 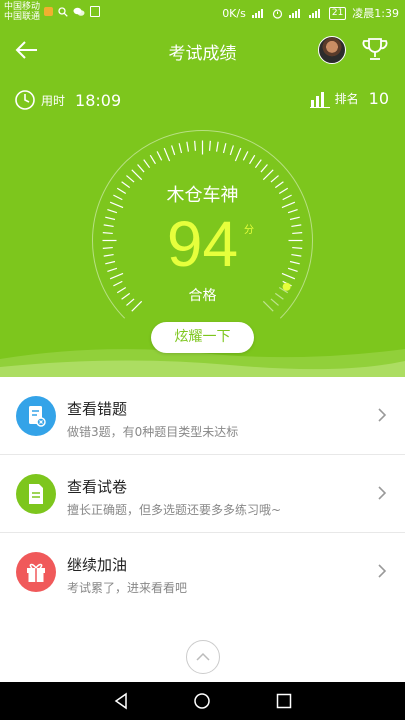 I want to click on list-item-exam-paper: 查看试卷 擅长正确题，但多选题还要多多练习哦~, so click(x=202, y=494).